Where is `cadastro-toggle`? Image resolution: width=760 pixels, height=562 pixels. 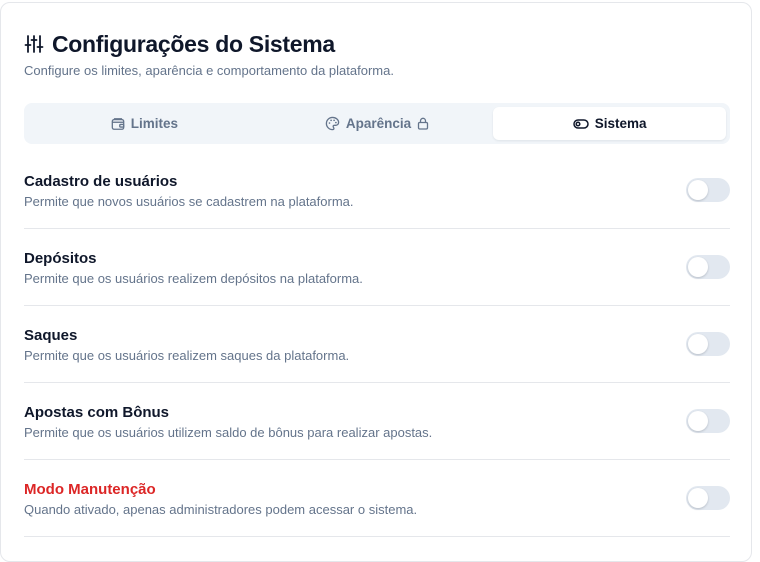 cadastro-toggle is located at coordinates (708, 190).